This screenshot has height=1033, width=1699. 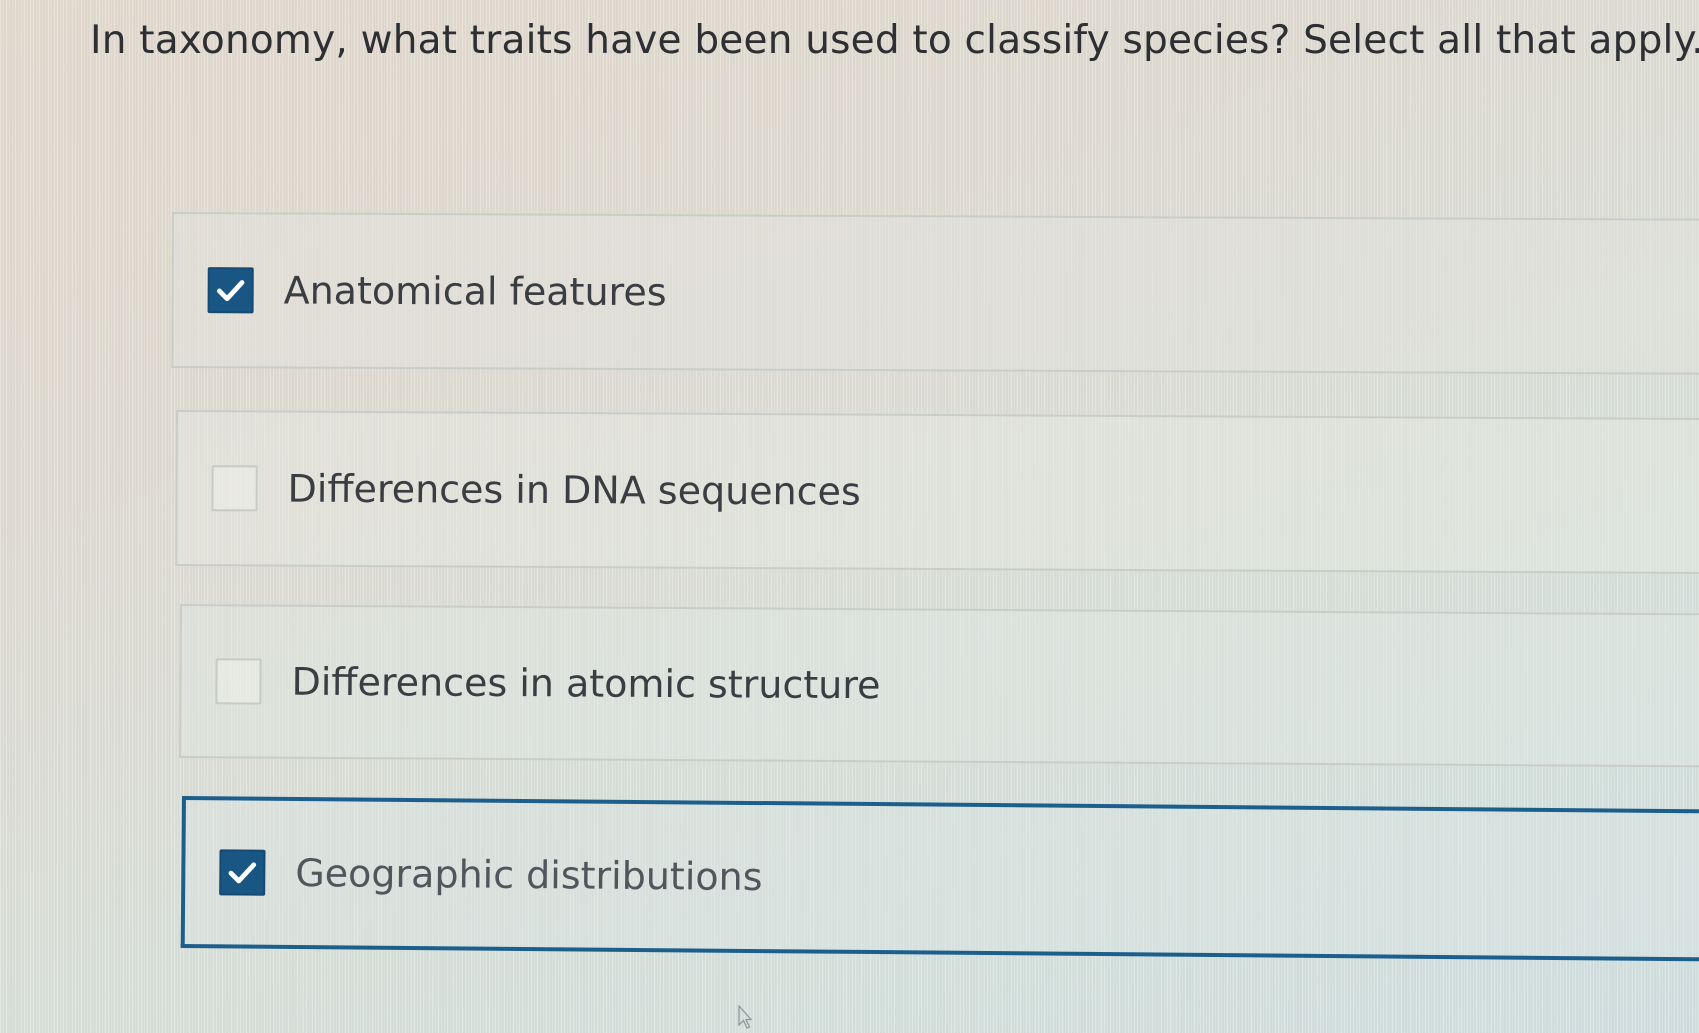 I want to click on checkbox-geographic-distributions, so click(x=242, y=872).